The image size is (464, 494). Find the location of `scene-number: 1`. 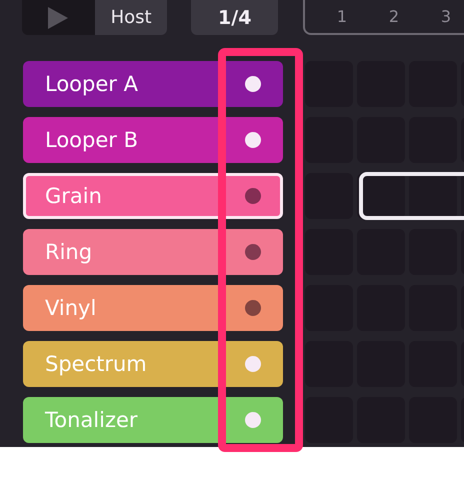

scene-number: 1 is located at coordinates (342, 16).